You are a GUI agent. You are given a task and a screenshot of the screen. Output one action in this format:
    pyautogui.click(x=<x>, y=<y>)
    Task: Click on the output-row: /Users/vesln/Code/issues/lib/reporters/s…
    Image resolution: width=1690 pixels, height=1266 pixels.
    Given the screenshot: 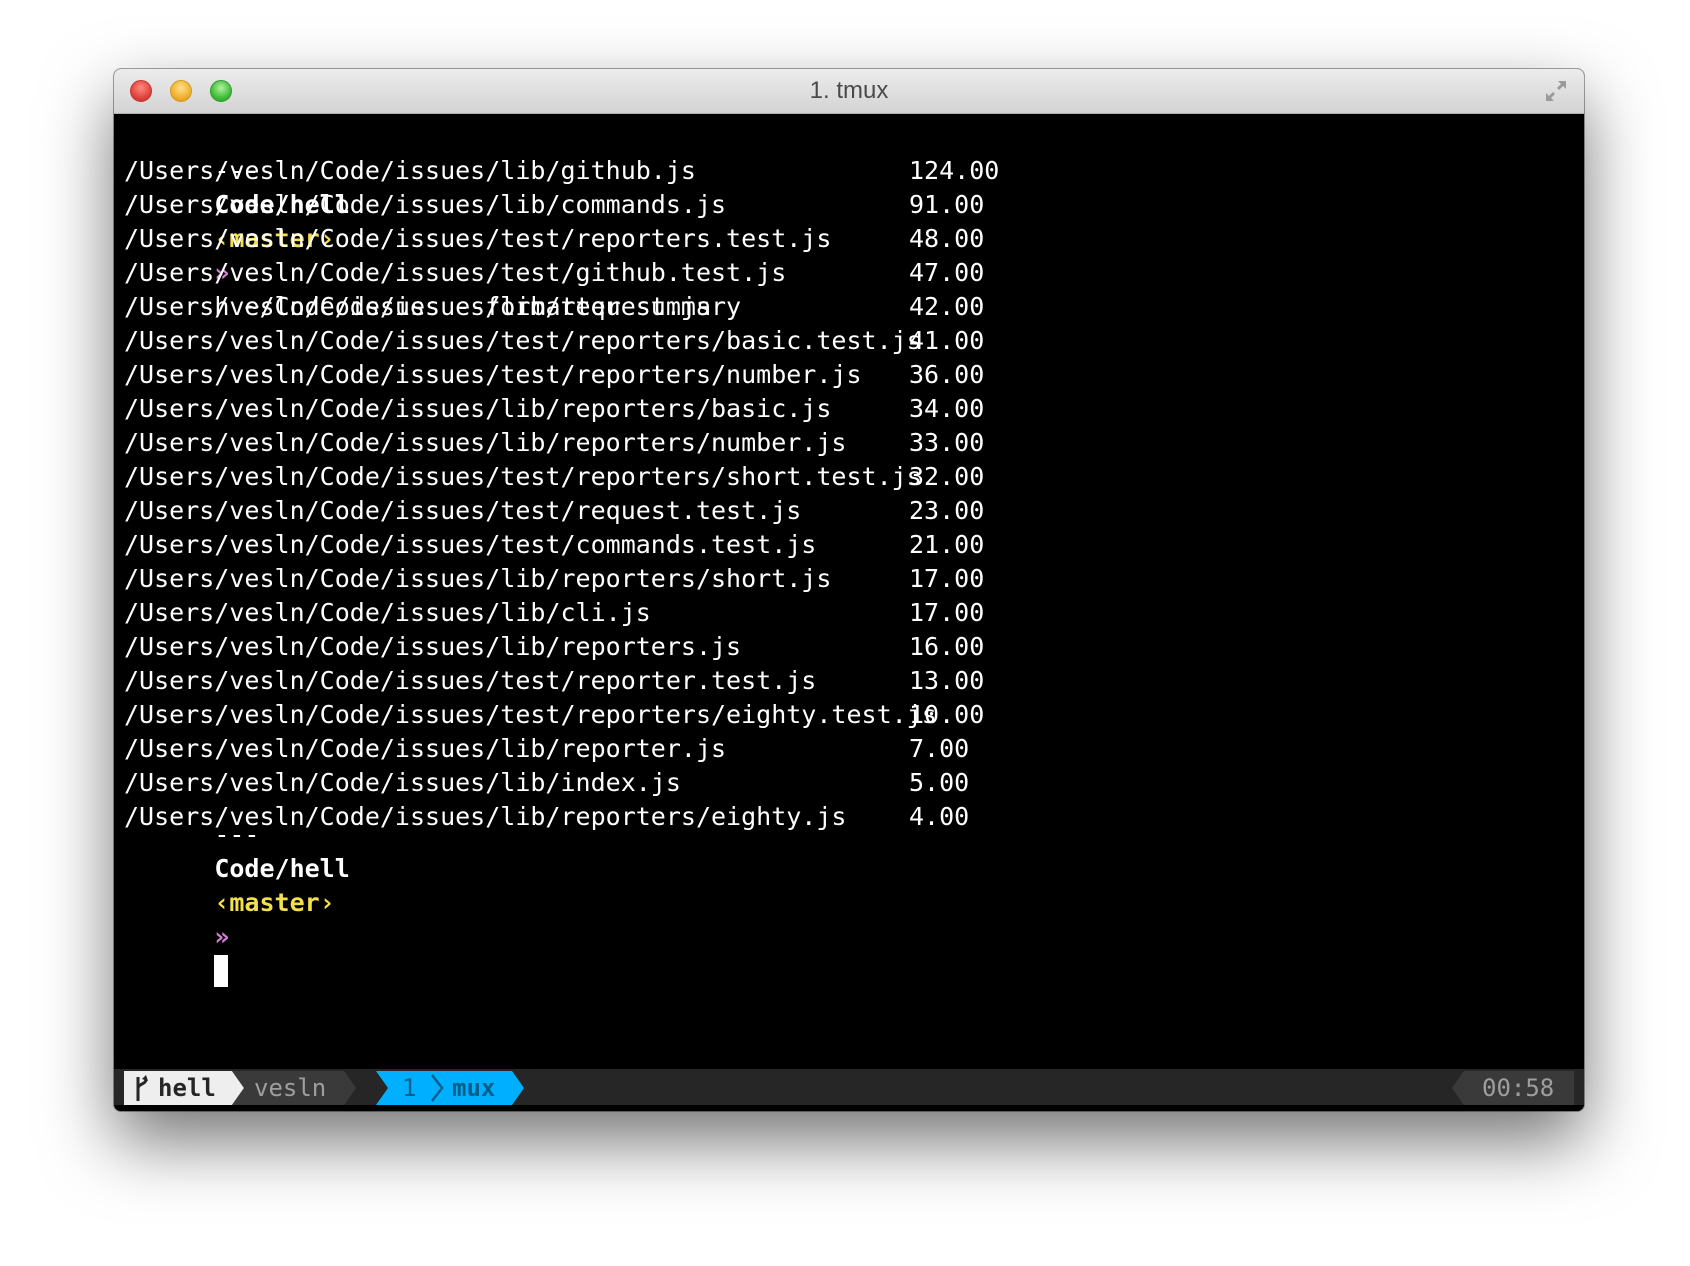 What is the action you would take?
    pyautogui.click(x=574, y=579)
    